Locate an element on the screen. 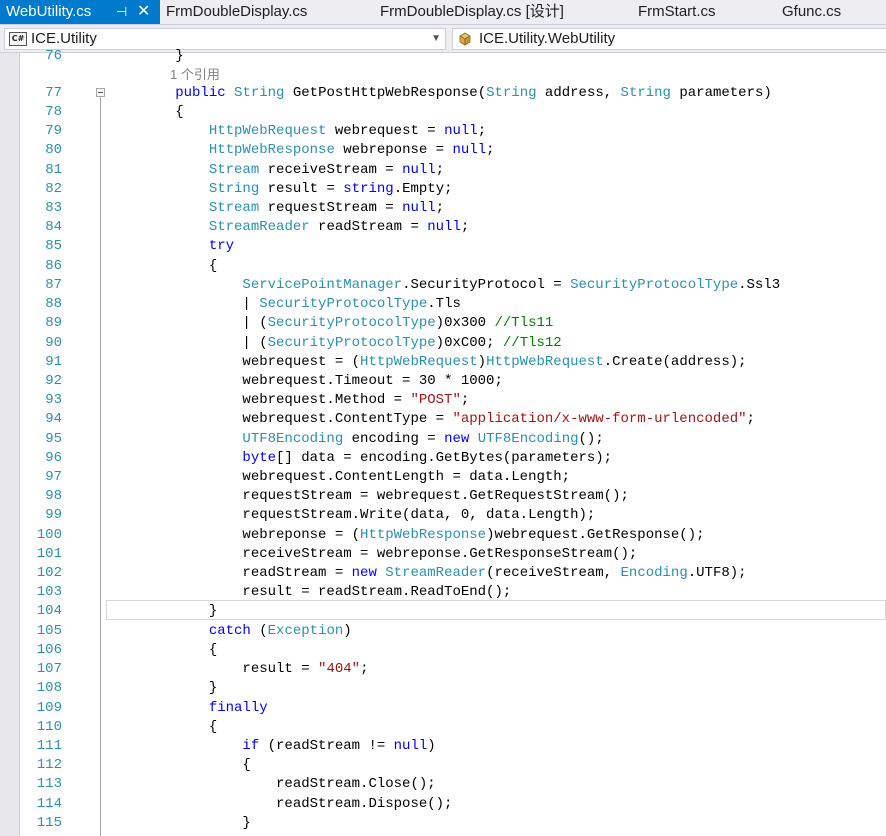 The image size is (886, 836). code-token: .Ssl3 is located at coordinates (759, 284).